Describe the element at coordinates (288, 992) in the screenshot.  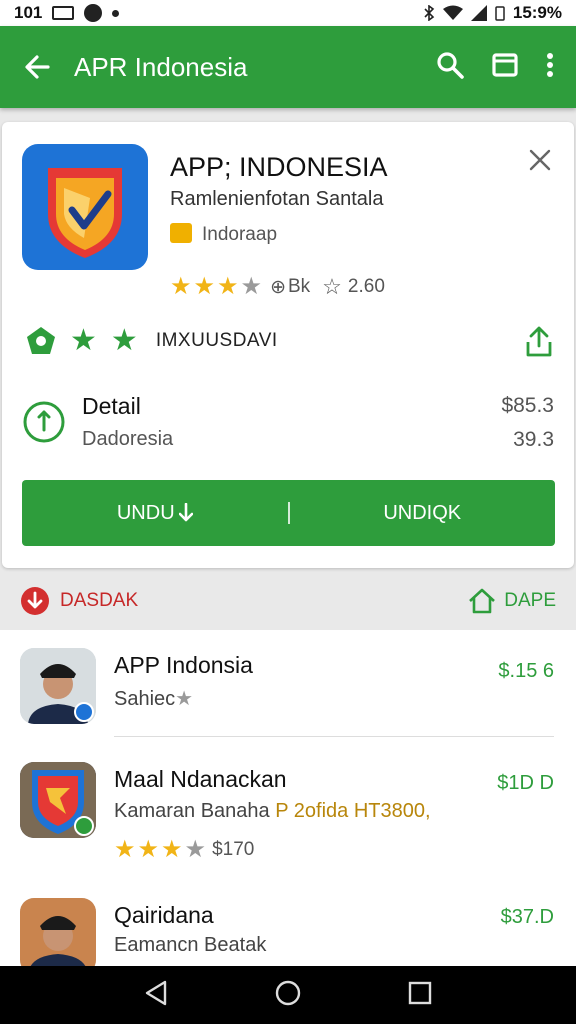
I see `nav-home-icon` at that location.